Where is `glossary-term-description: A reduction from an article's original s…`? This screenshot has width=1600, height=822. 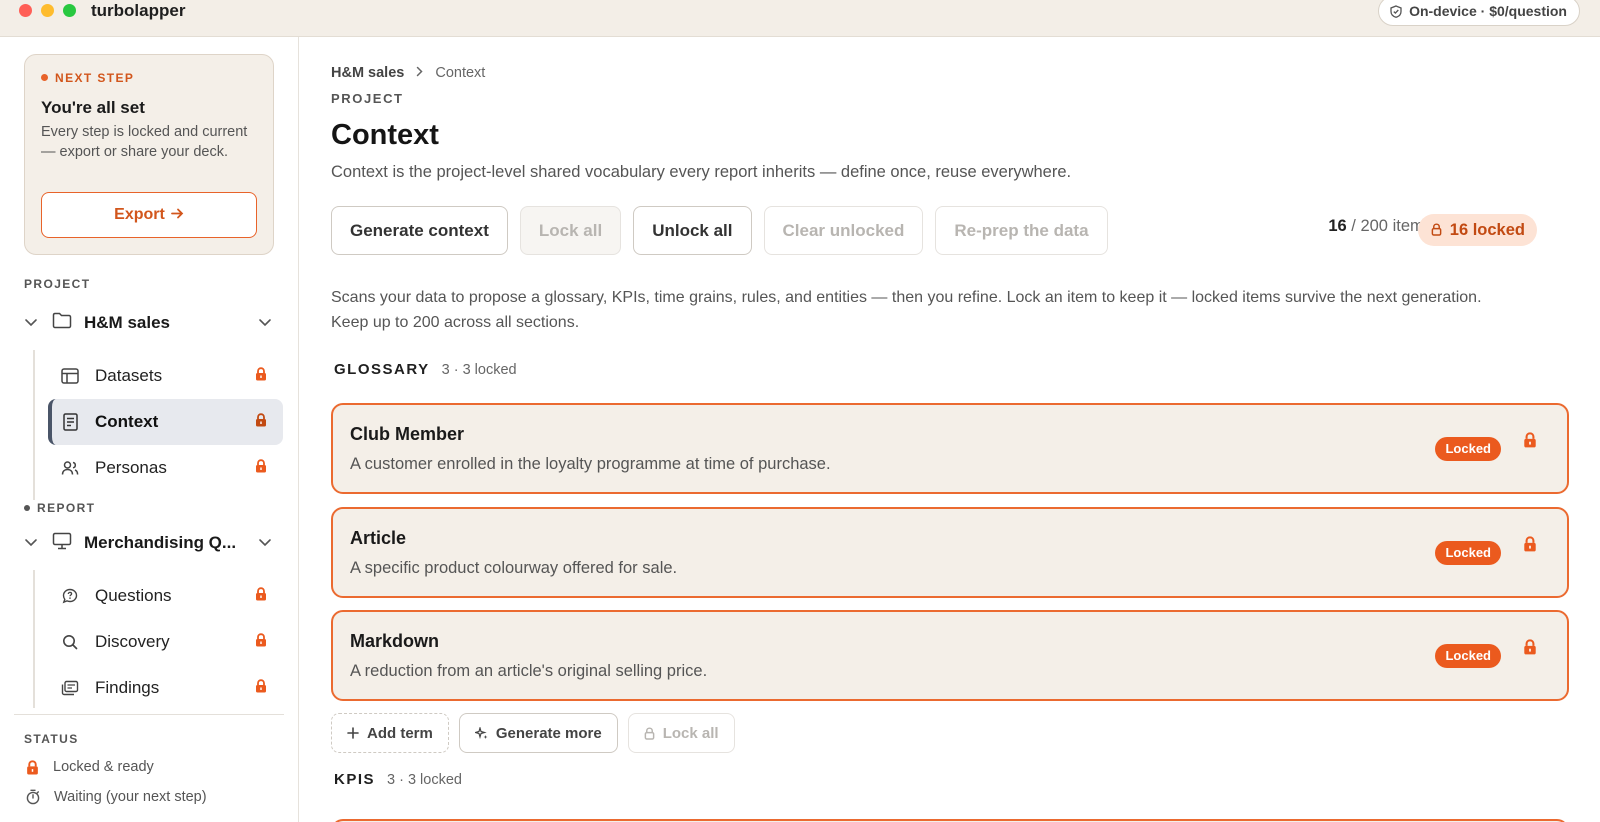 glossary-term-description: A reduction from an article's original s… is located at coordinates (529, 671).